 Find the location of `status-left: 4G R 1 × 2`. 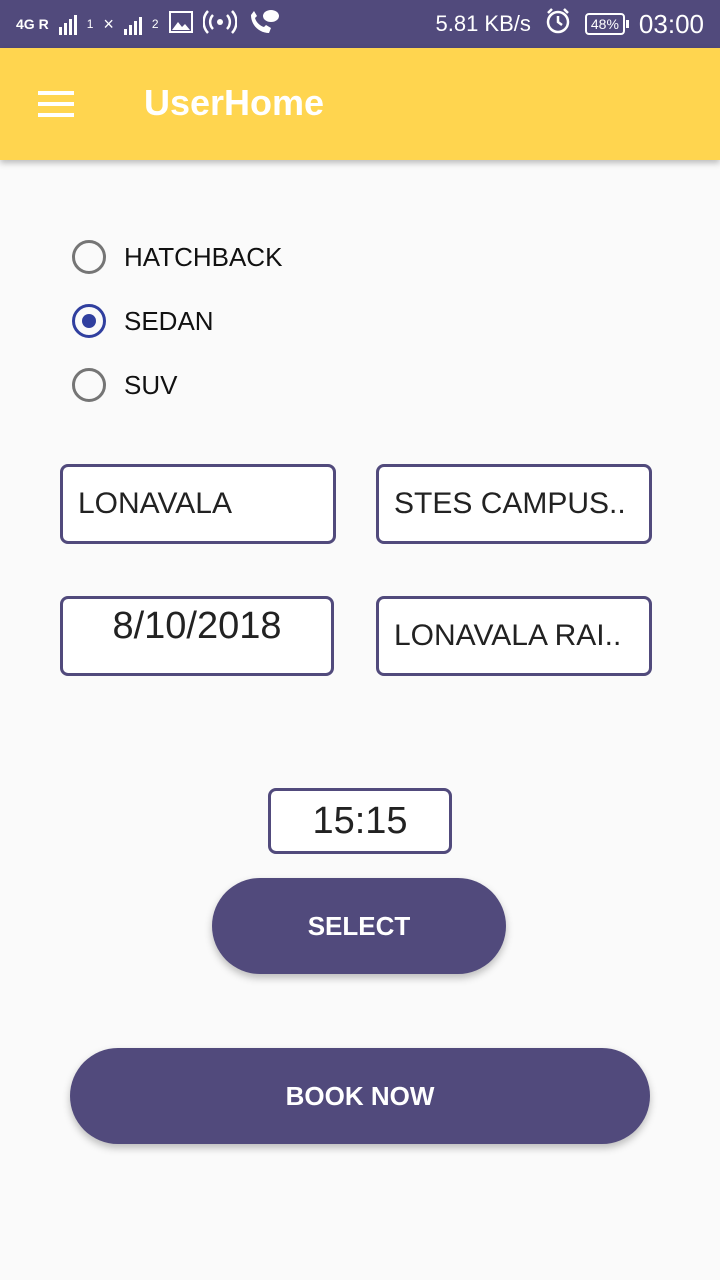

status-left: 4G R 1 × 2 is located at coordinates (147, 24).